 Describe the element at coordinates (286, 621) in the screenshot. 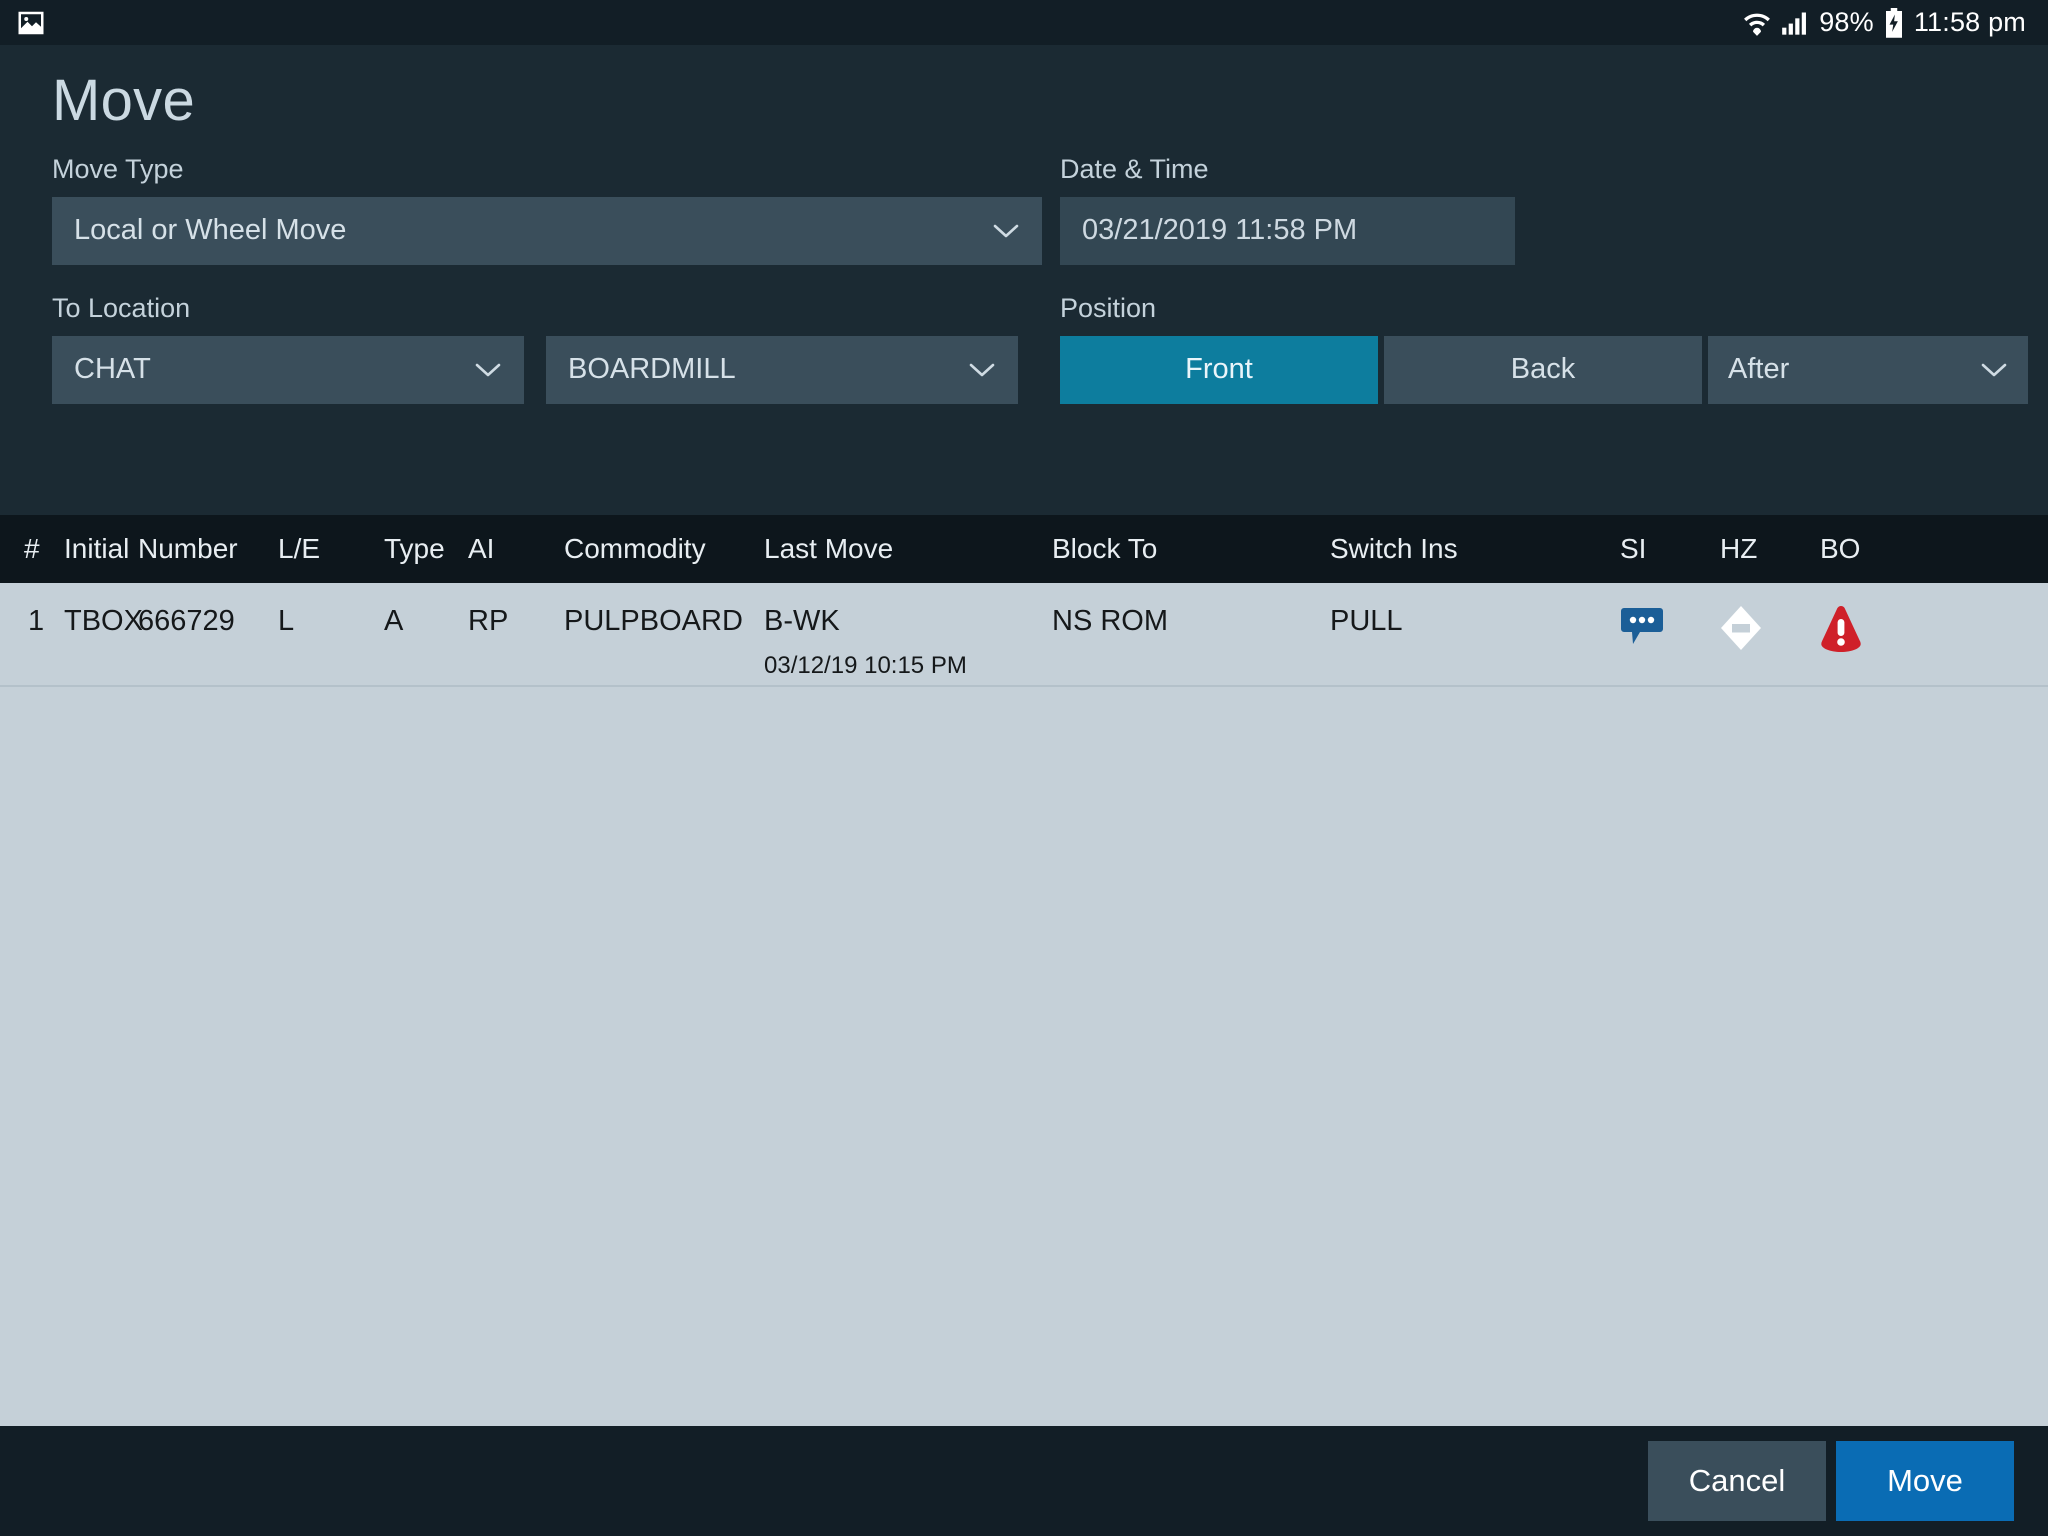

I see `cell-le: L` at that location.